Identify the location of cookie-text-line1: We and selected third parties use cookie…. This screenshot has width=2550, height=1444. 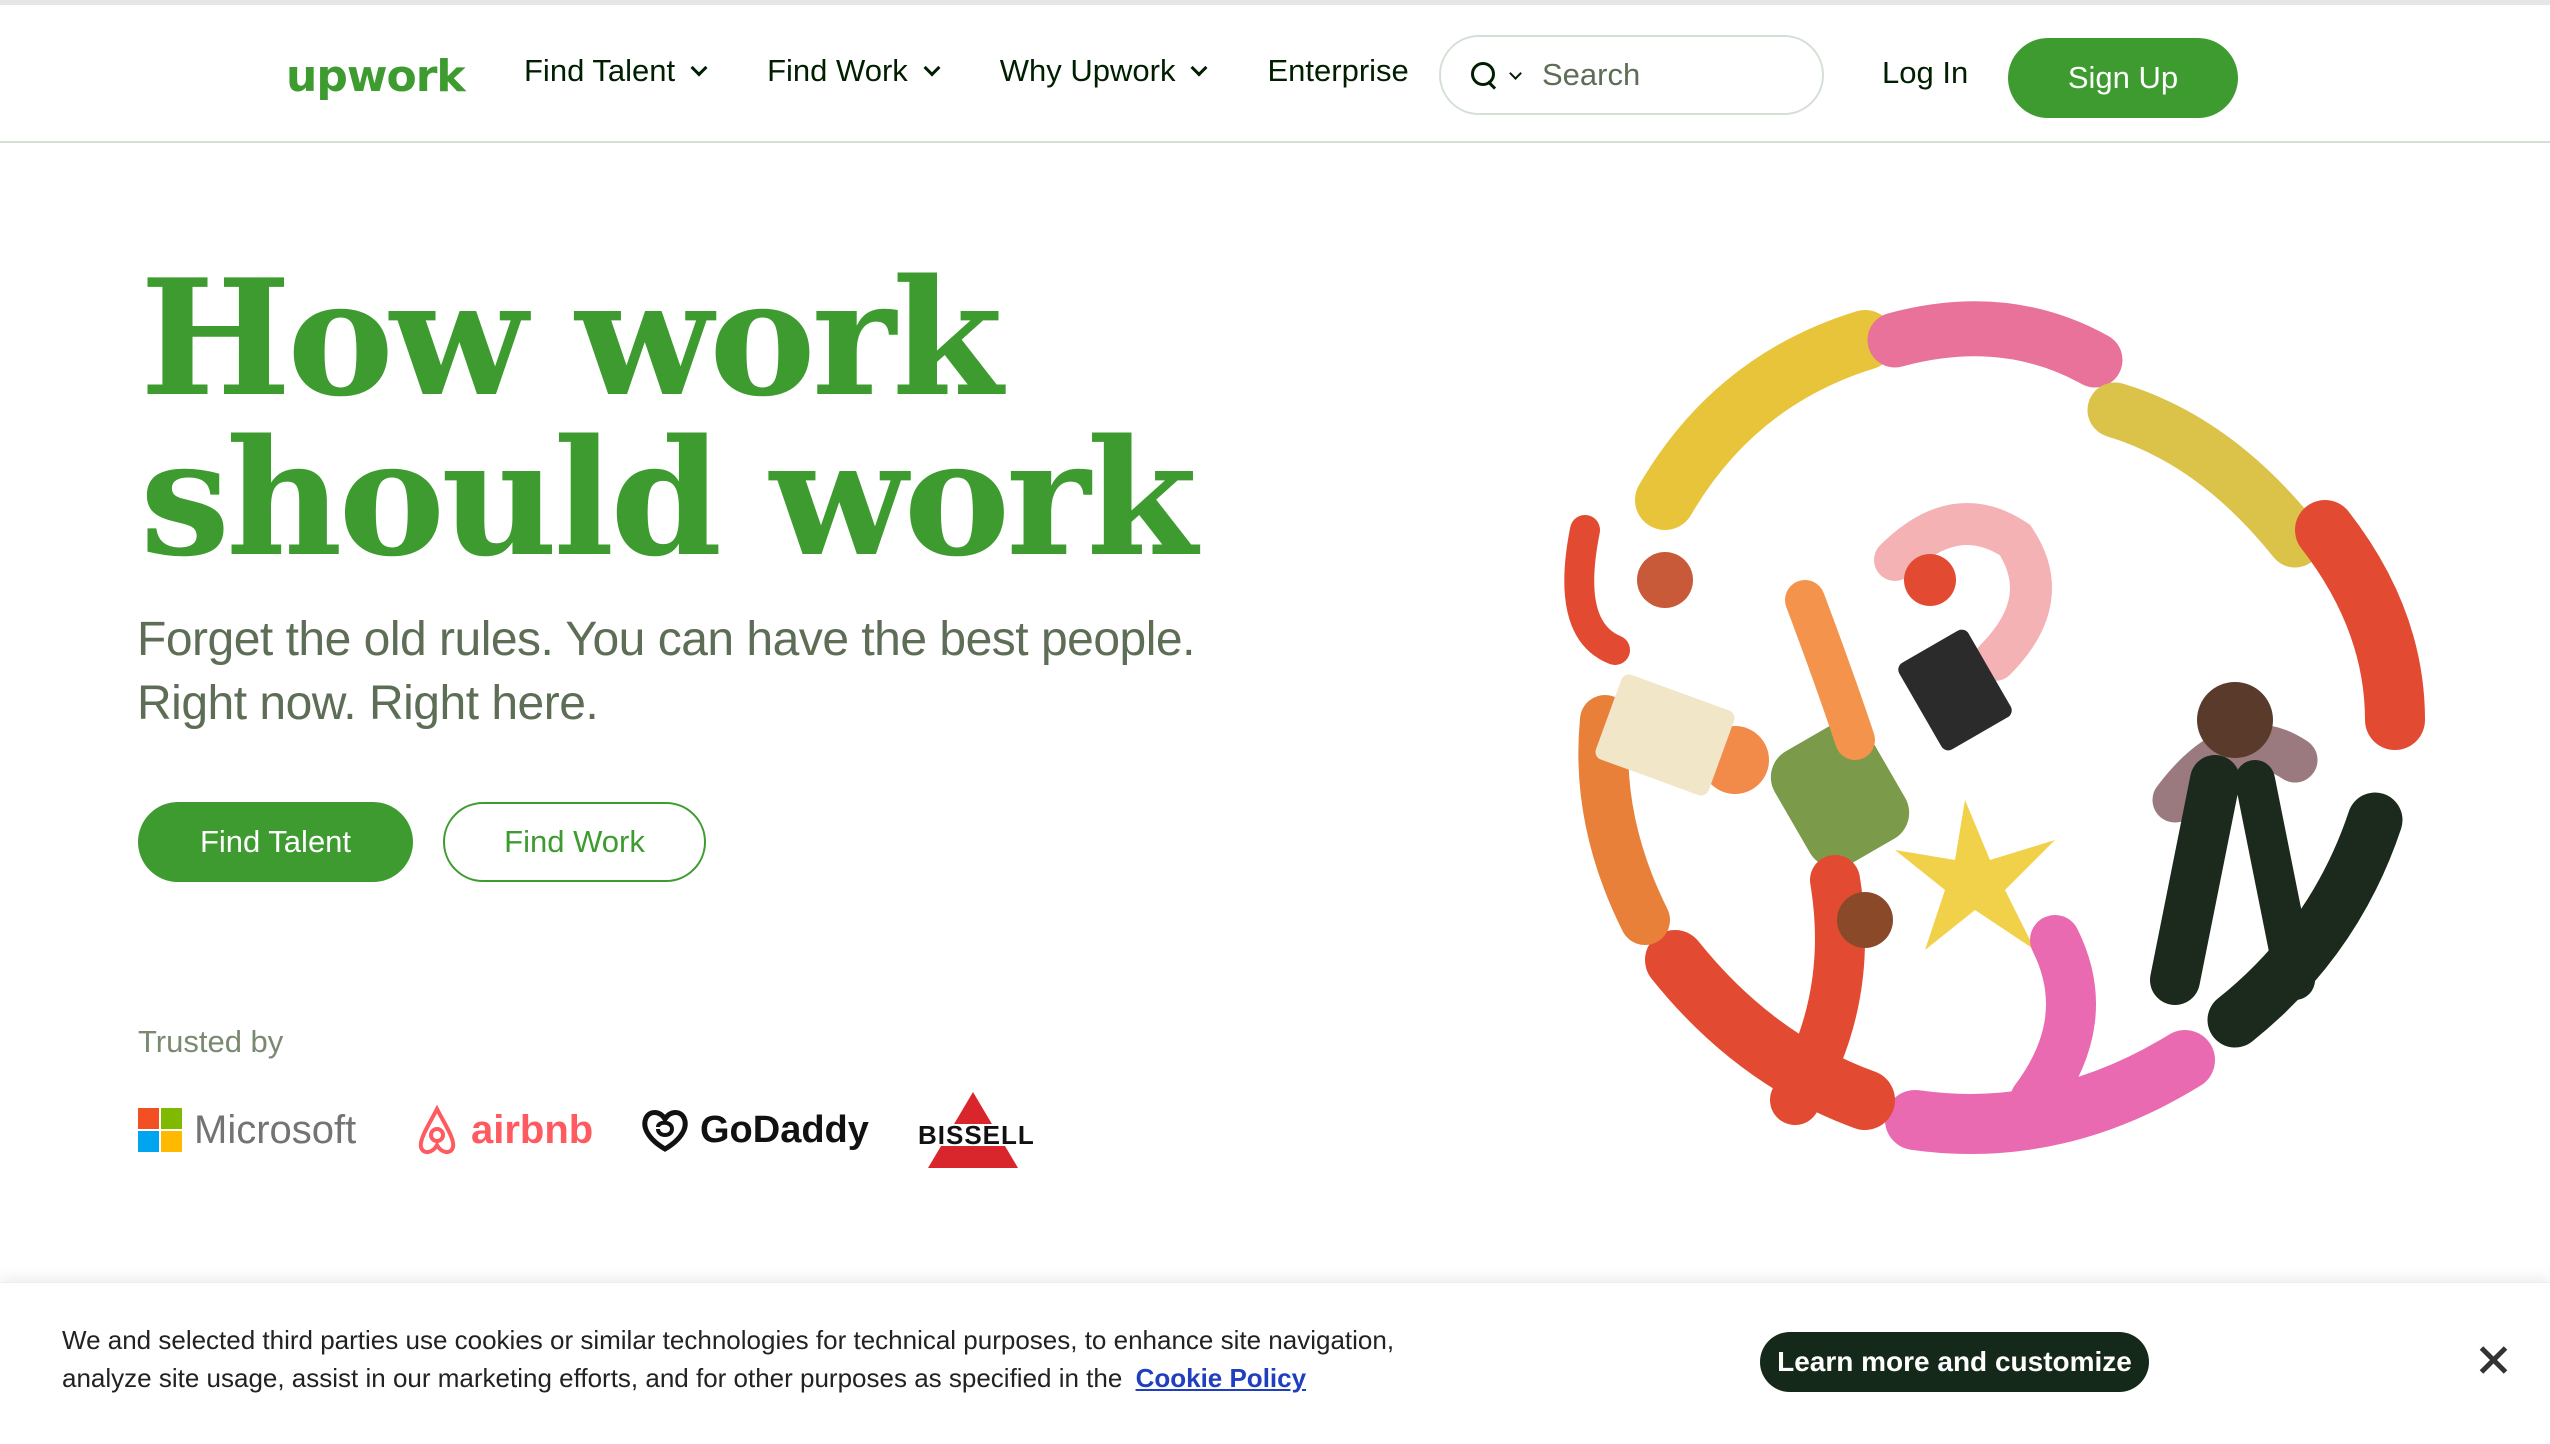
(728, 1340).